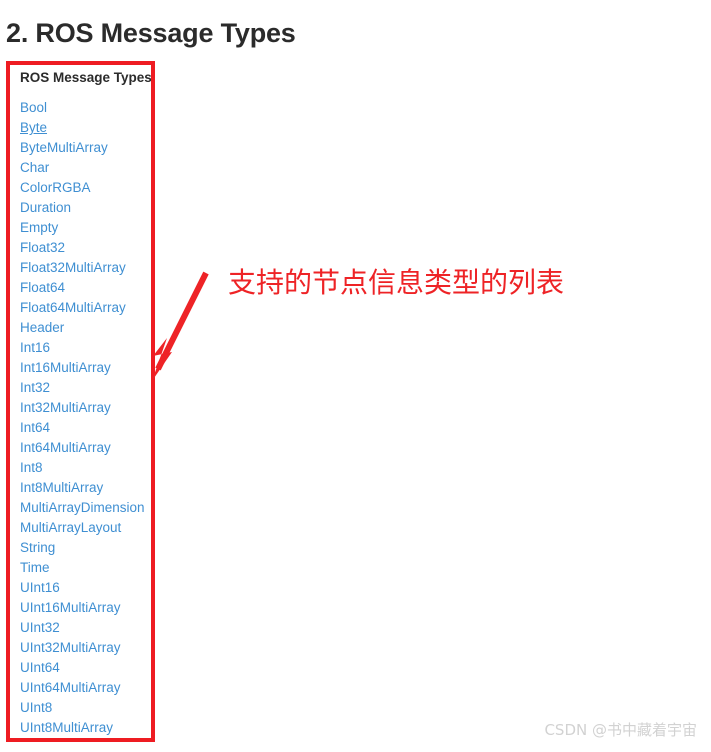 The height and width of the screenshot is (752, 711). I want to click on msg-type-link-char: Char, so click(34, 167).